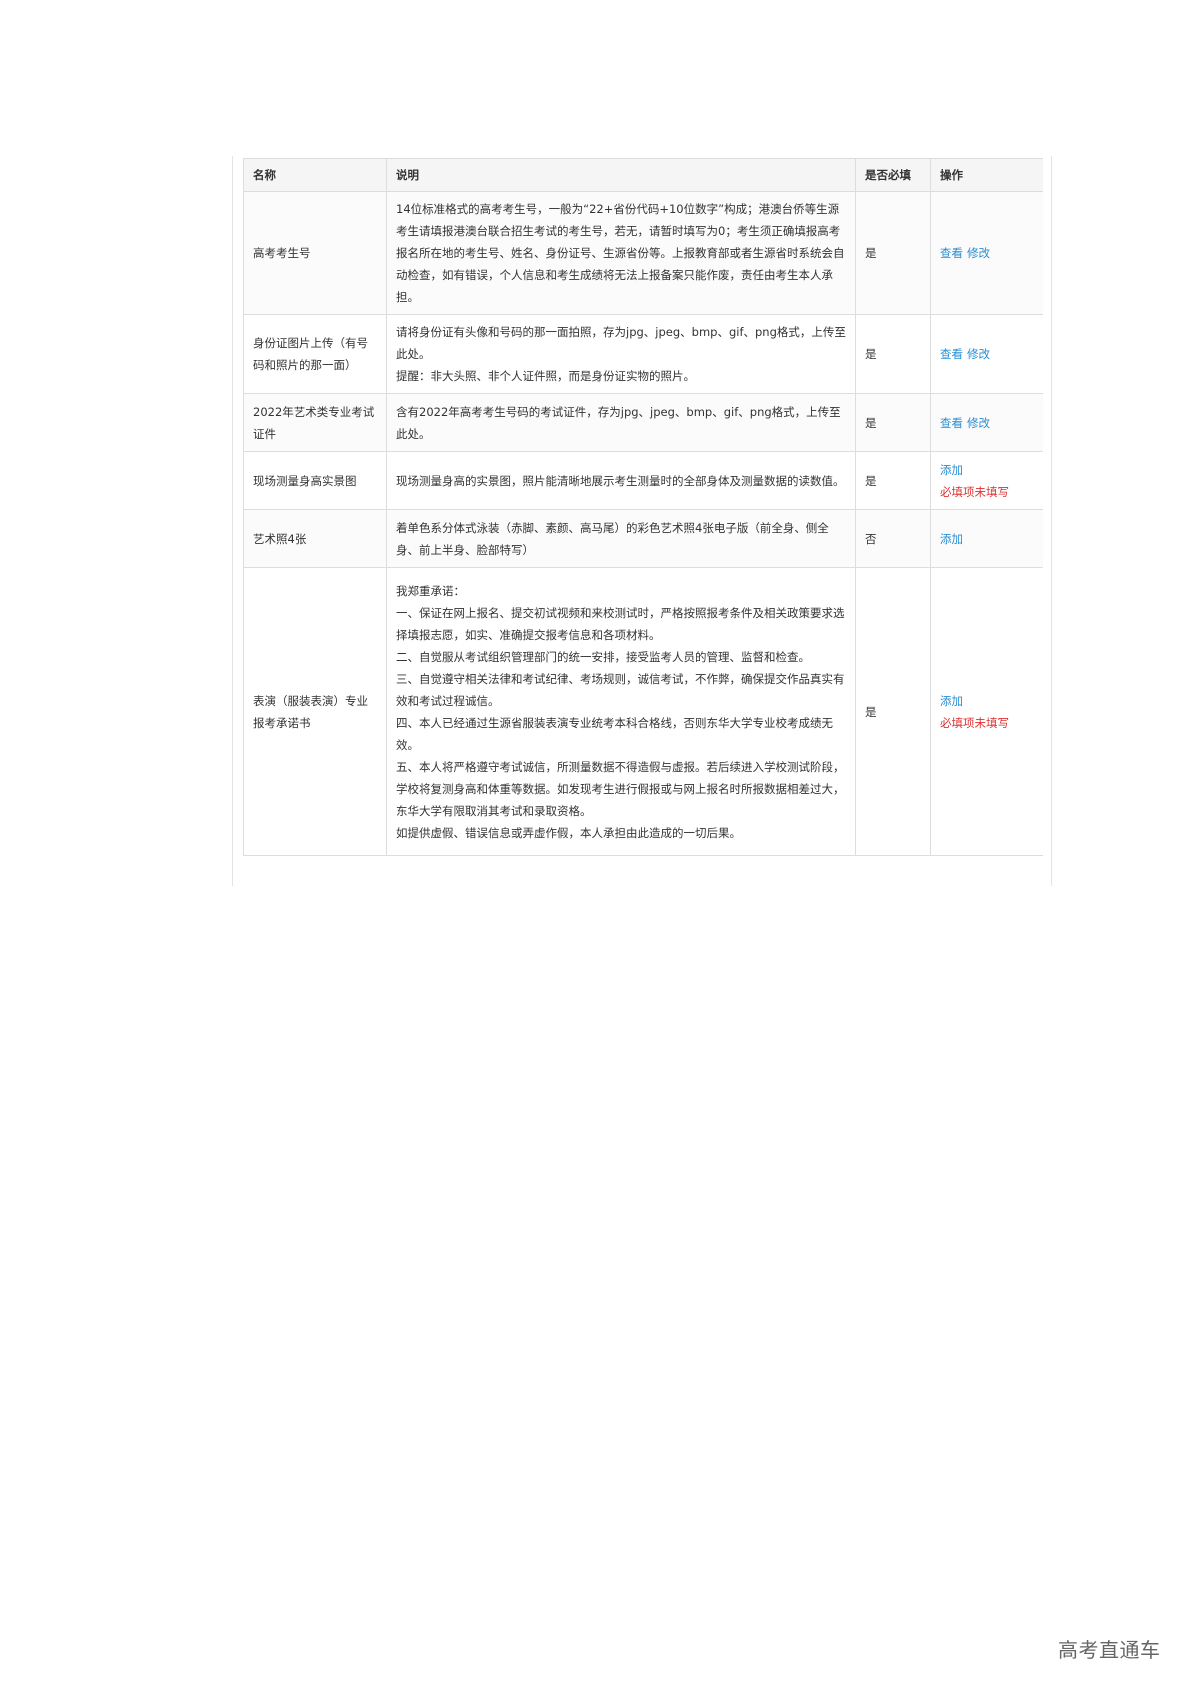 The image size is (1191, 1684). What do you see at coordinates (986, 175) in the screenshot?
I see `header-actions: 操作` at bounding box center [986, 175].